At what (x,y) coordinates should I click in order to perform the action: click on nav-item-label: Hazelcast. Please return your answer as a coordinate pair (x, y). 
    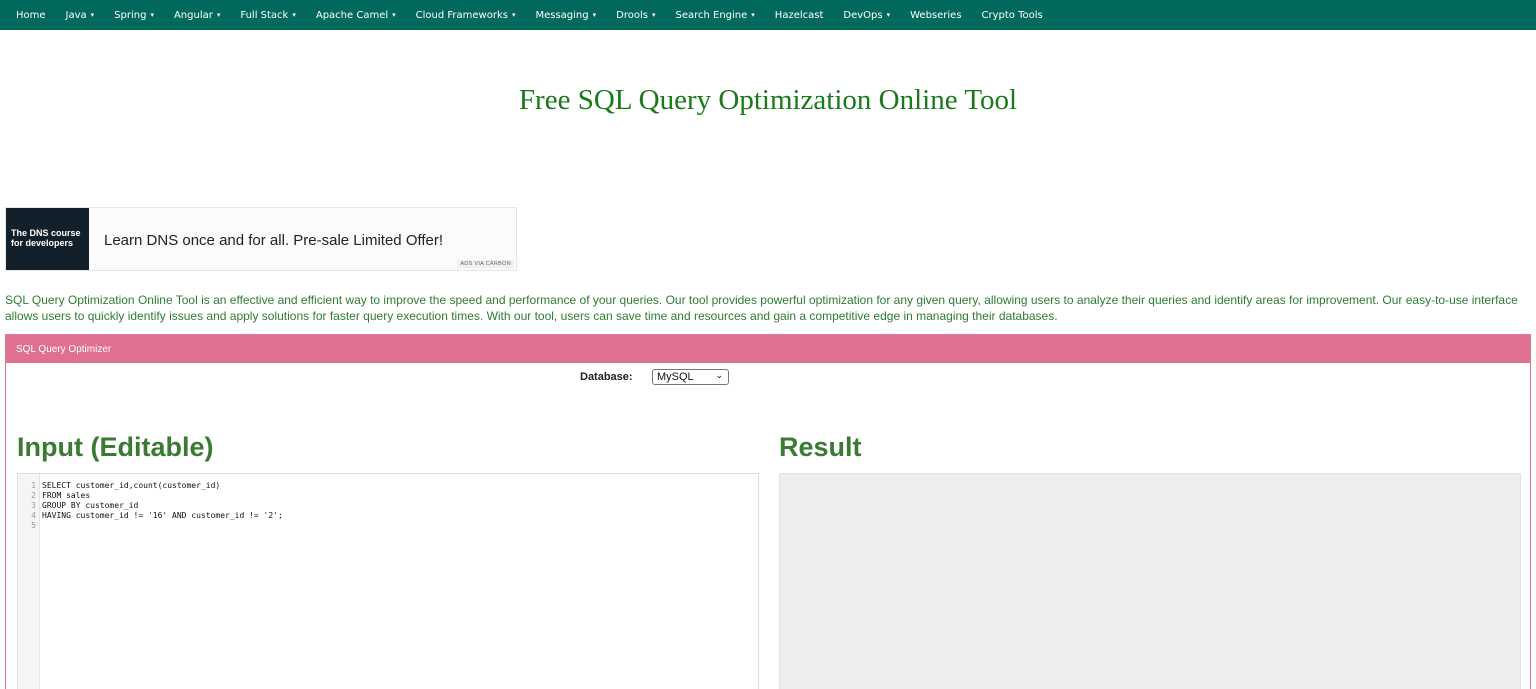
    Looking at the image, I should click on (799, 15).